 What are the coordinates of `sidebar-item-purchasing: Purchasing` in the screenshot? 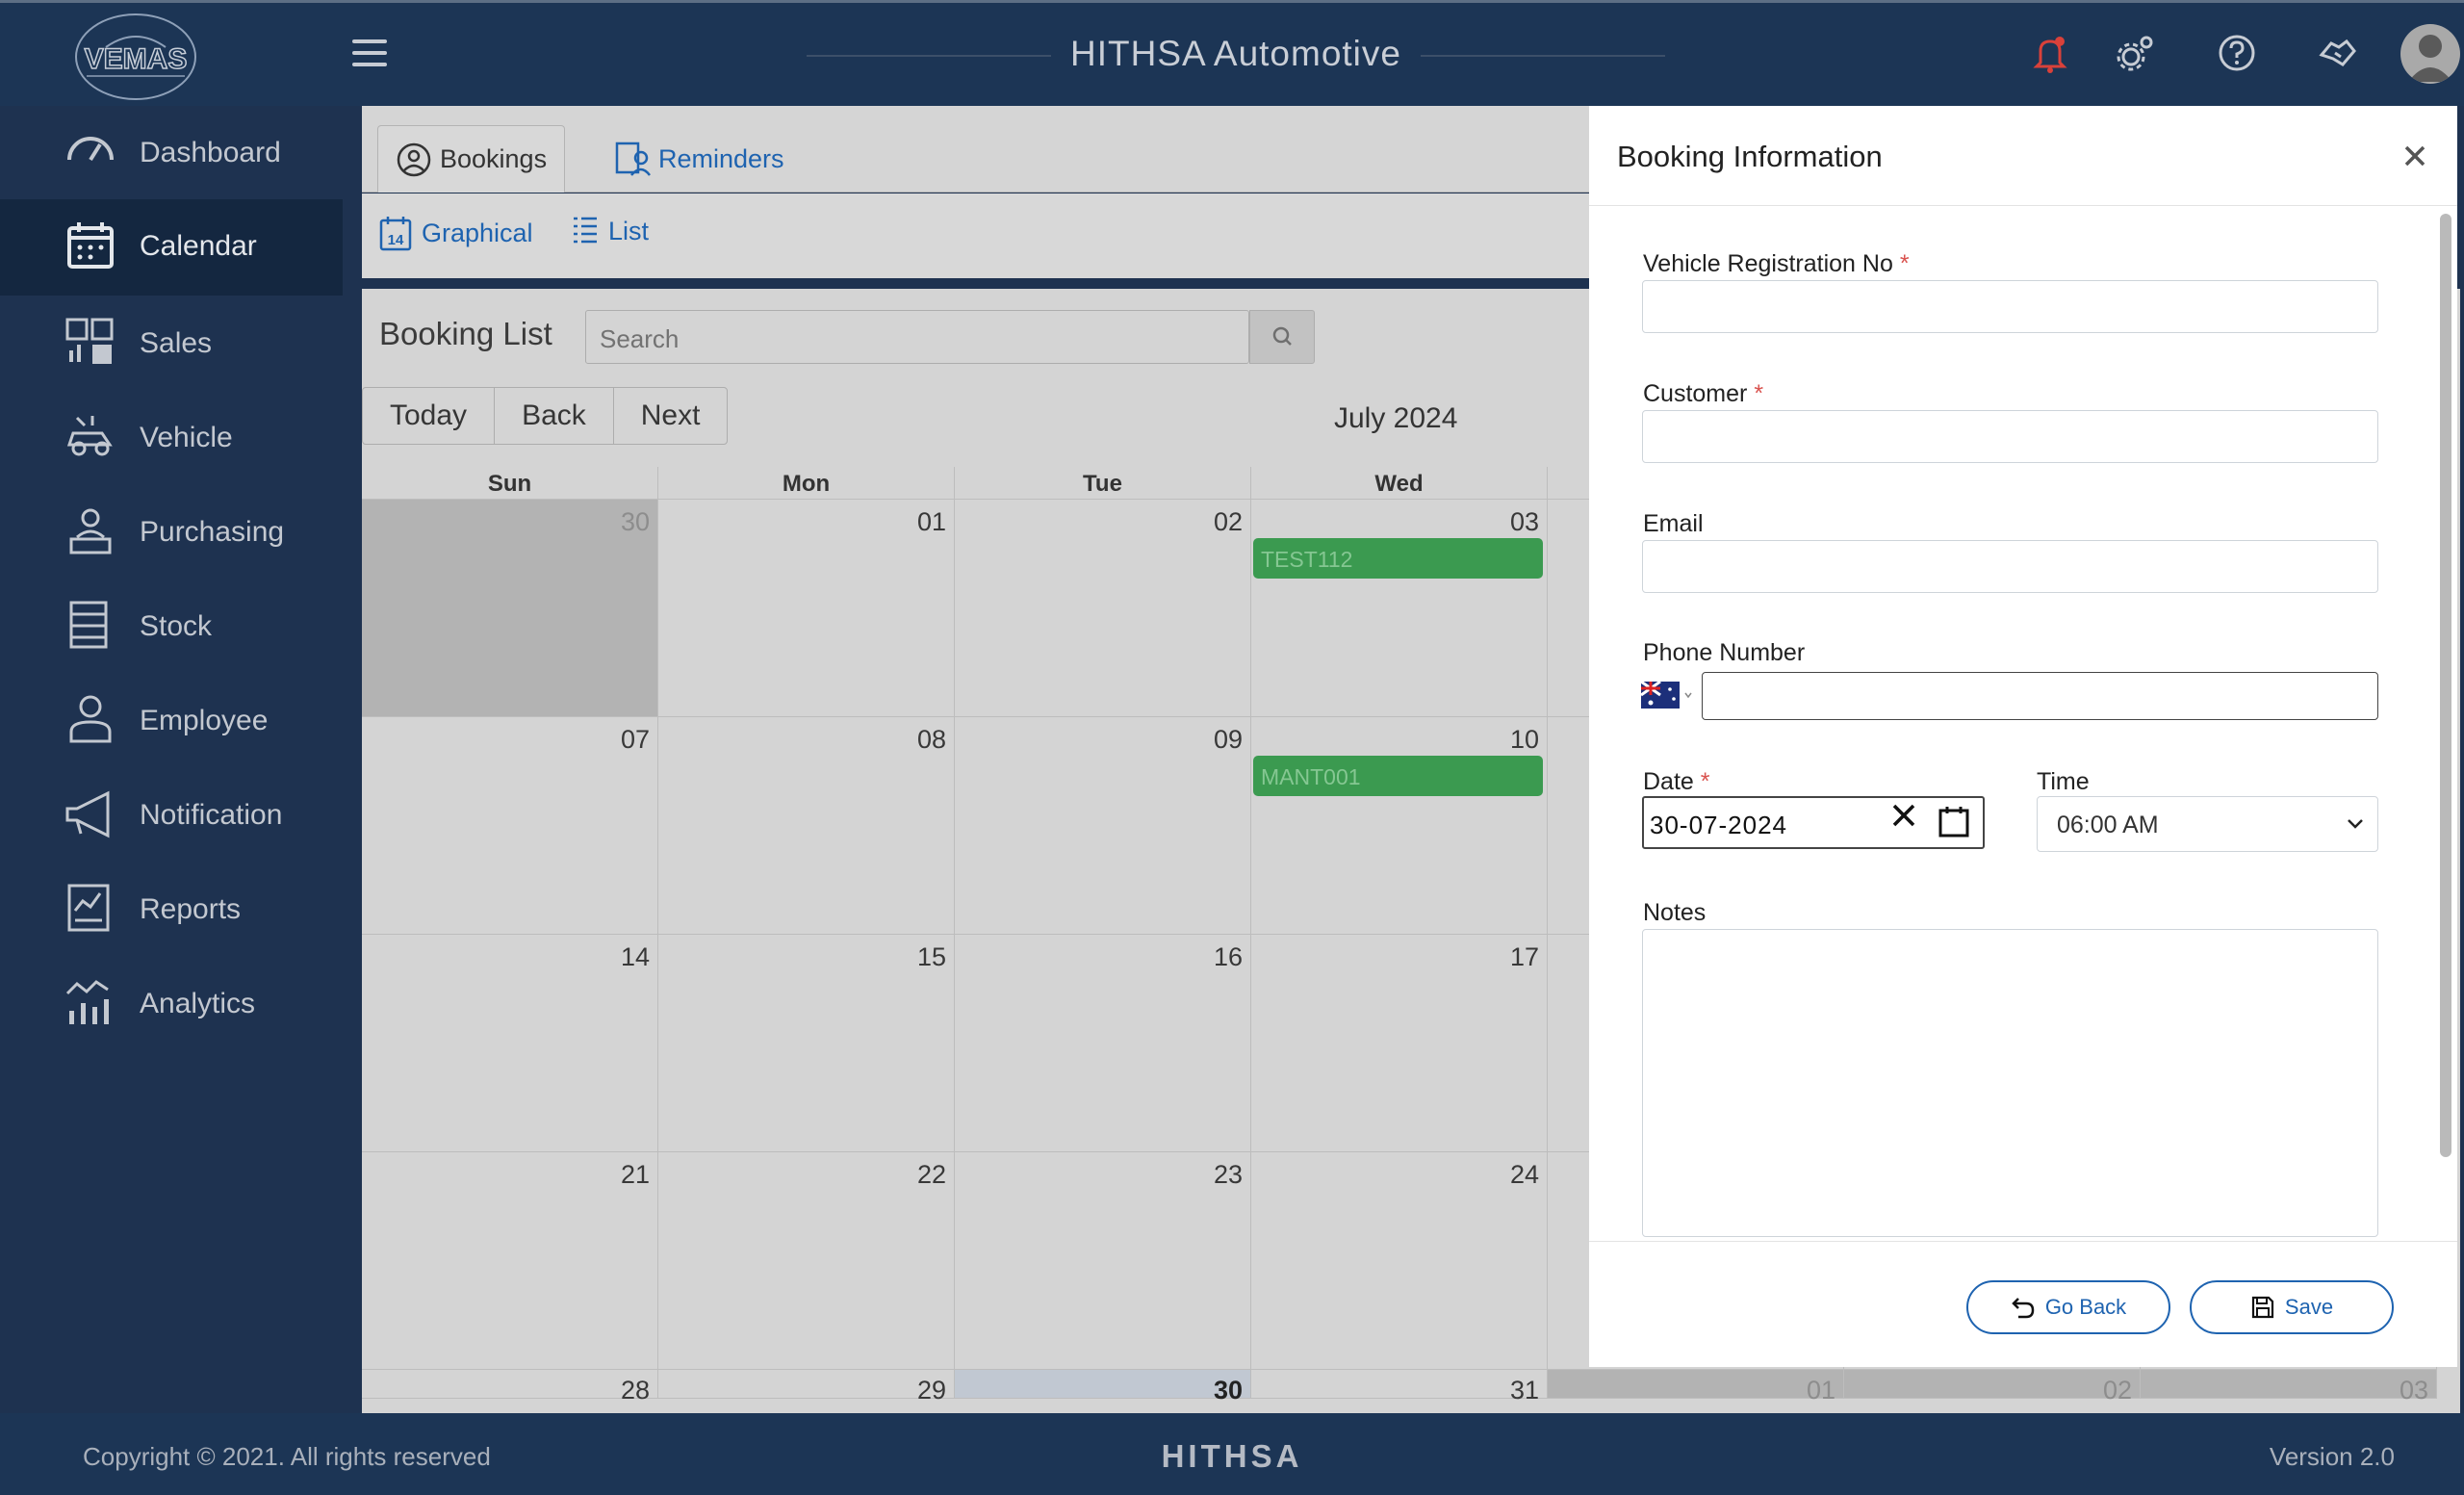 It's located at (171, 533).